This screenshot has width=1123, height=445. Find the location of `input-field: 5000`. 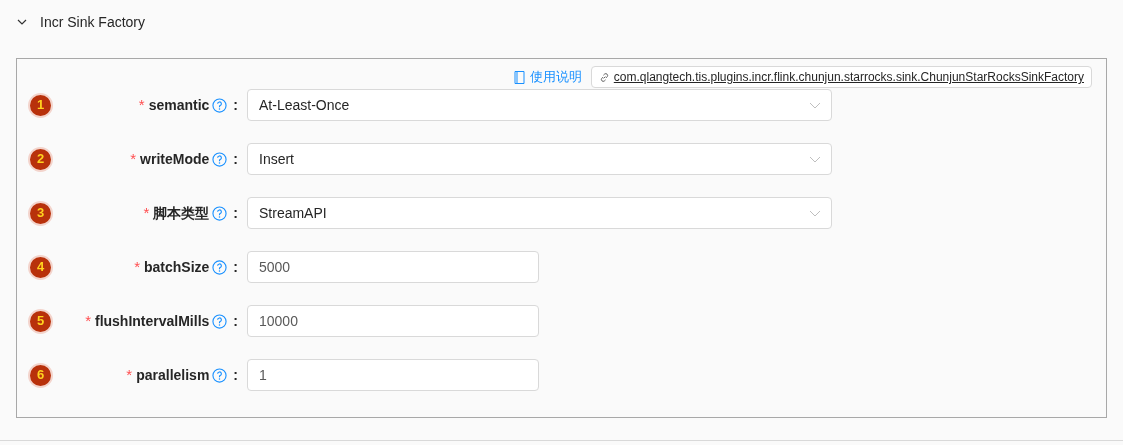

input-field: 5000 is located at coordinates (393, 267).